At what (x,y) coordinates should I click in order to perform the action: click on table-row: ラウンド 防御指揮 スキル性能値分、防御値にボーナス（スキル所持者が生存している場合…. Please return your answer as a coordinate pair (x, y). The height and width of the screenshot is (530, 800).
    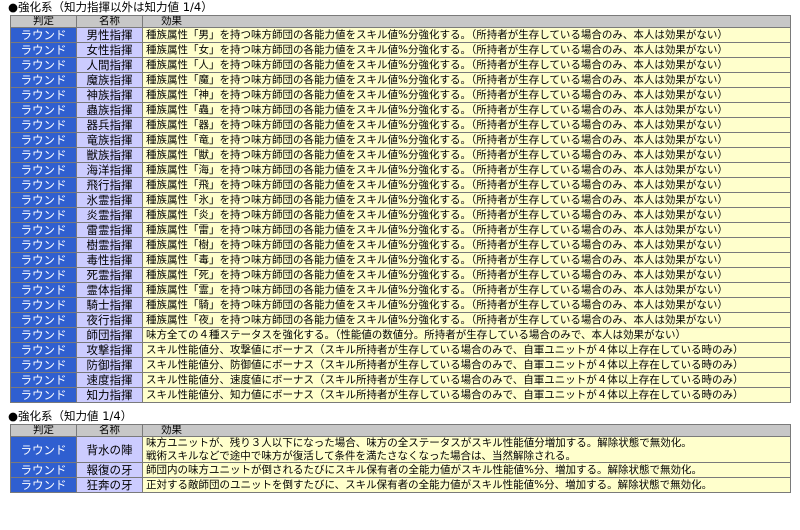
    Looking at the image, I should click on (400, 365).